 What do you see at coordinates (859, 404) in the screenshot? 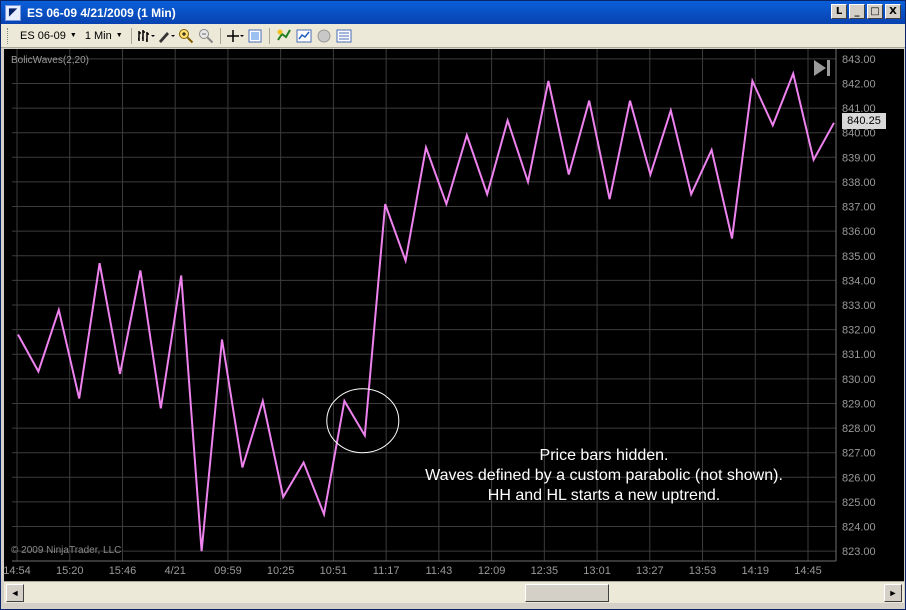
I see `y-tick-label: 829.00` at bounding box center [859, 404].